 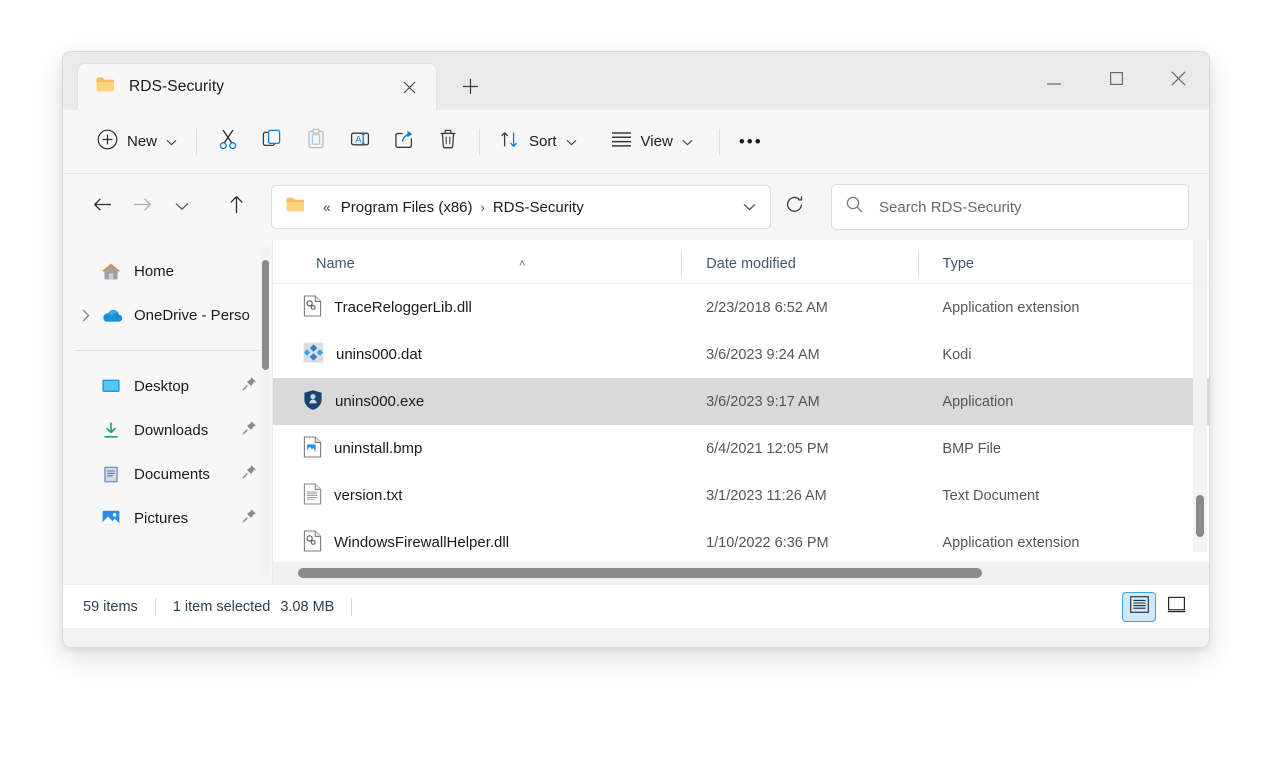 I want to click on minimize-button, so click(x=1054, y=81).